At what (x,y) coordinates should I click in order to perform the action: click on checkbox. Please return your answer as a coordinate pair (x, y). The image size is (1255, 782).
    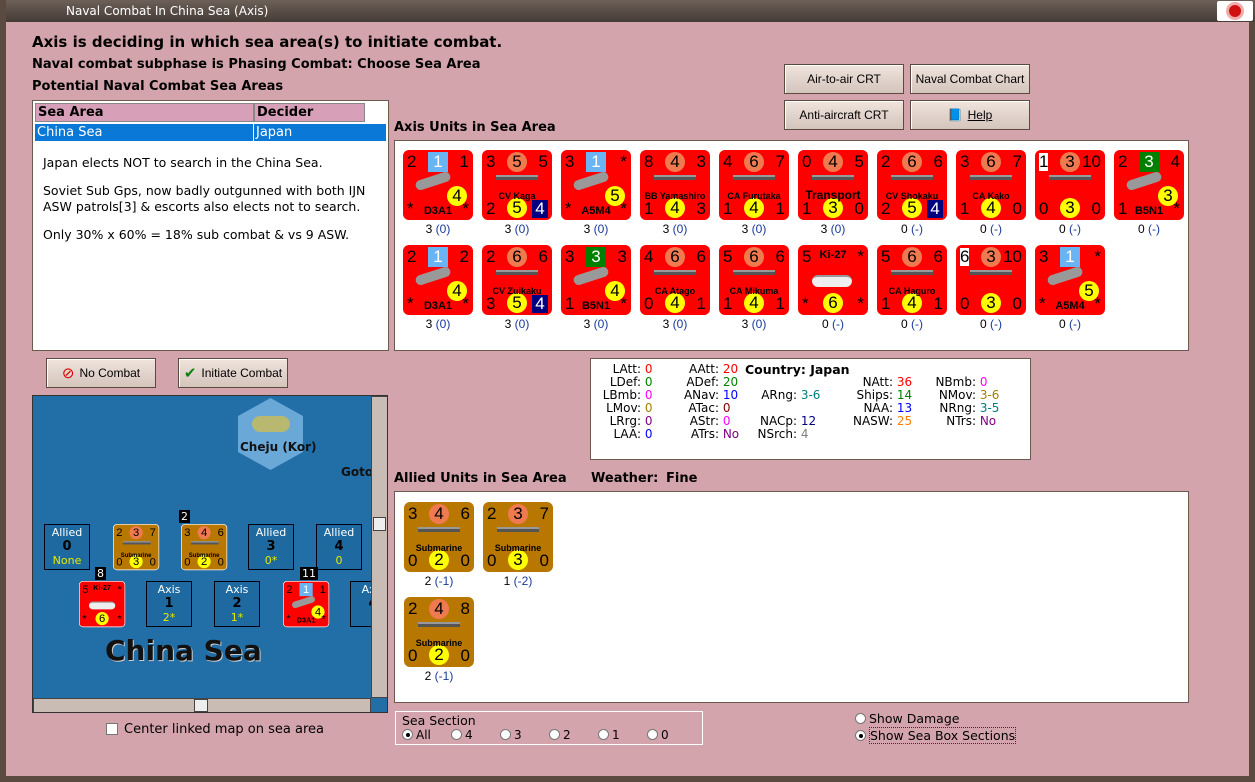
    Looking at the image, I should click on (112, 729).